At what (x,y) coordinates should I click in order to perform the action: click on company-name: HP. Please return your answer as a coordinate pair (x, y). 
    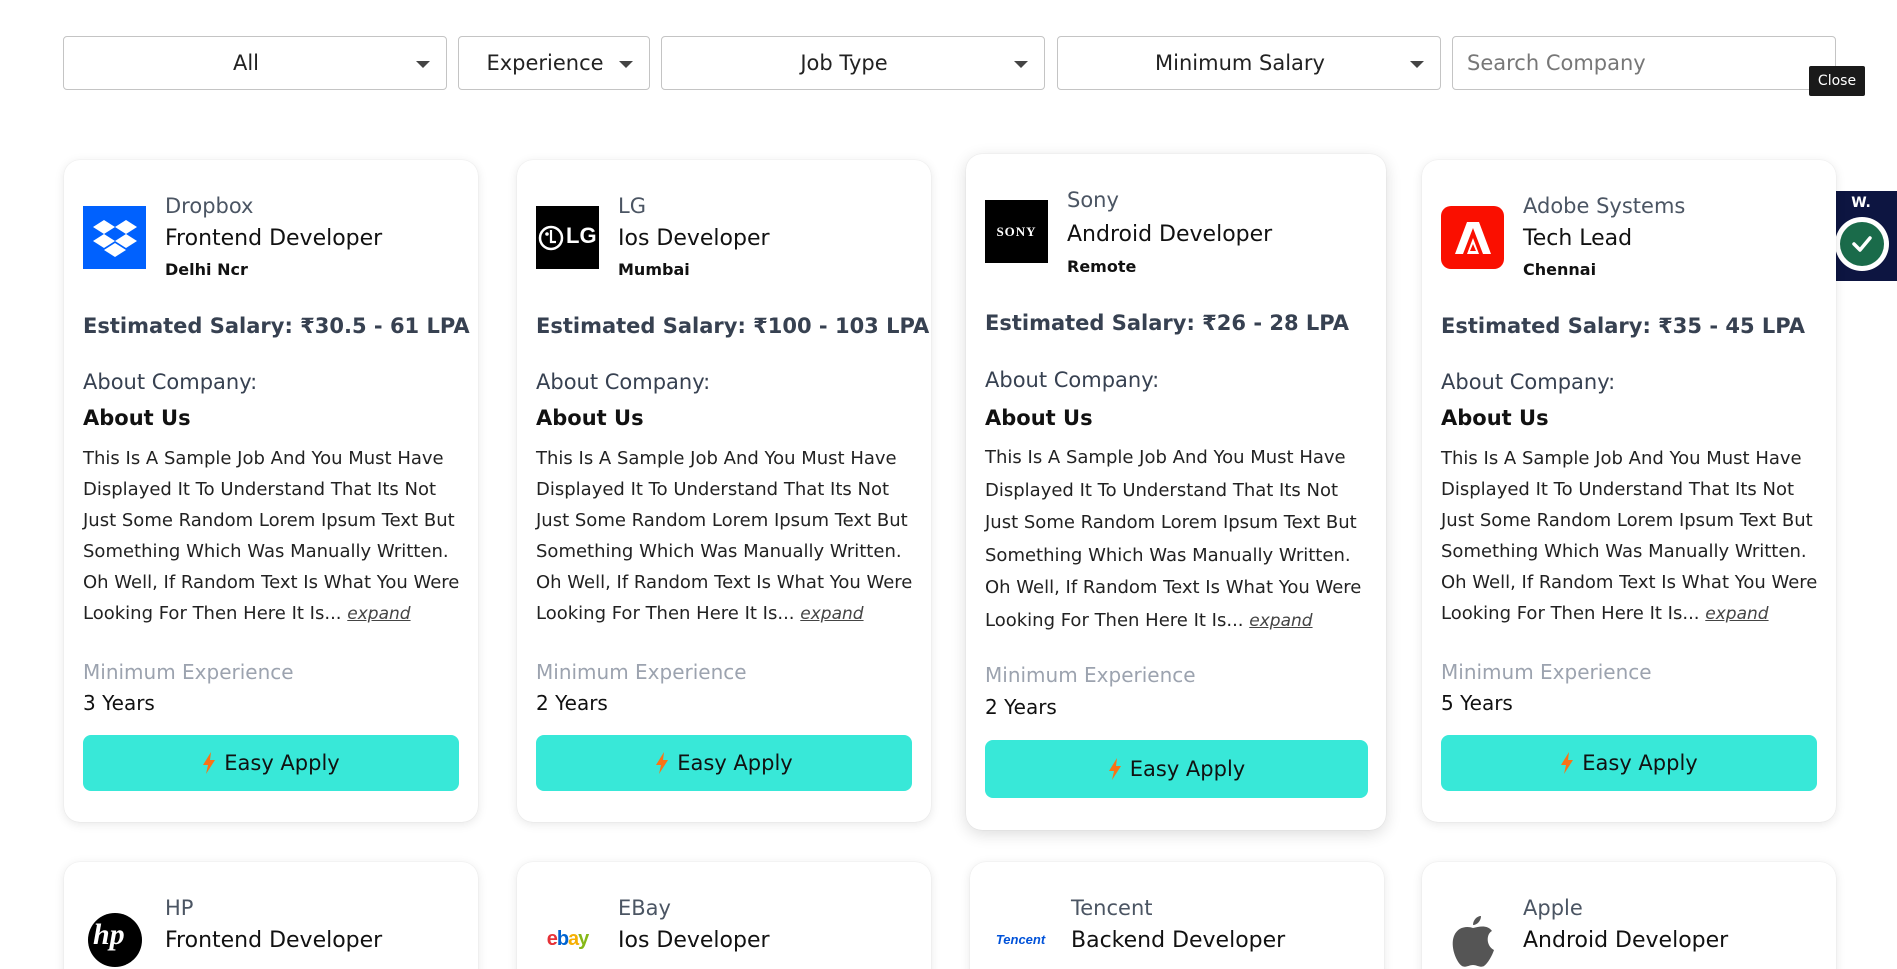
    Looking at the image, I should click on (179, 908).